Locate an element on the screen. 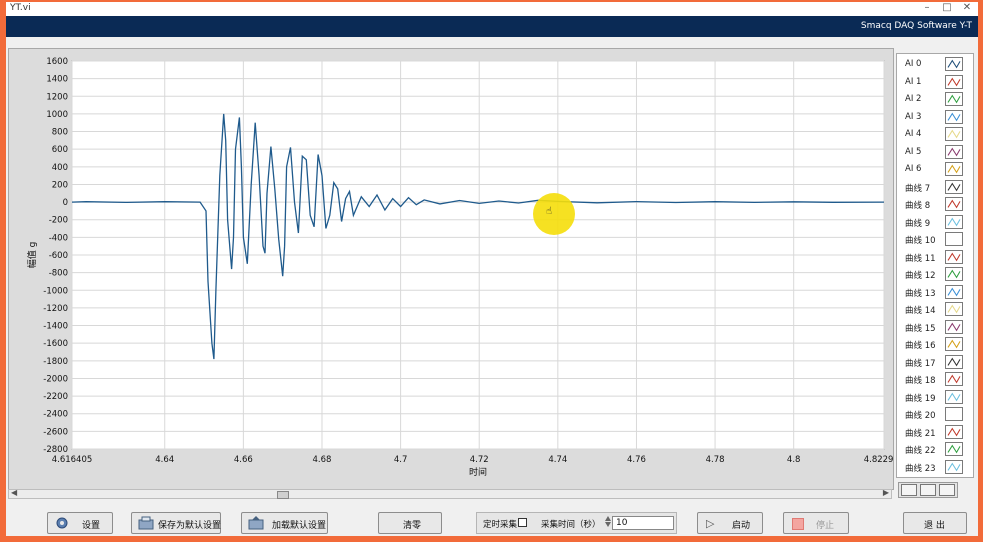  y-tick-label: -600 is located at coordinates (58, 256).